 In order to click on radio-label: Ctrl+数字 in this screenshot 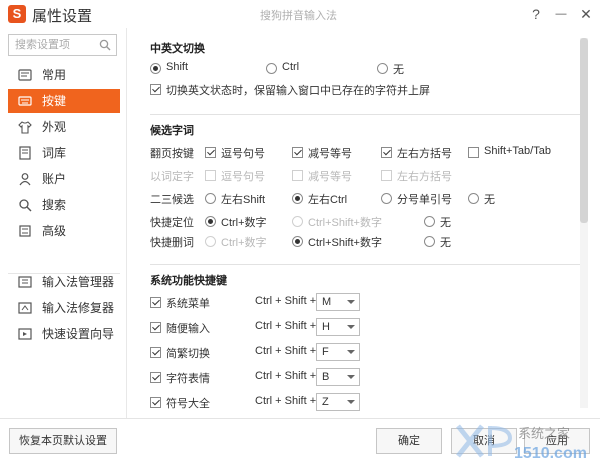, I will do `click(244, 223)`.